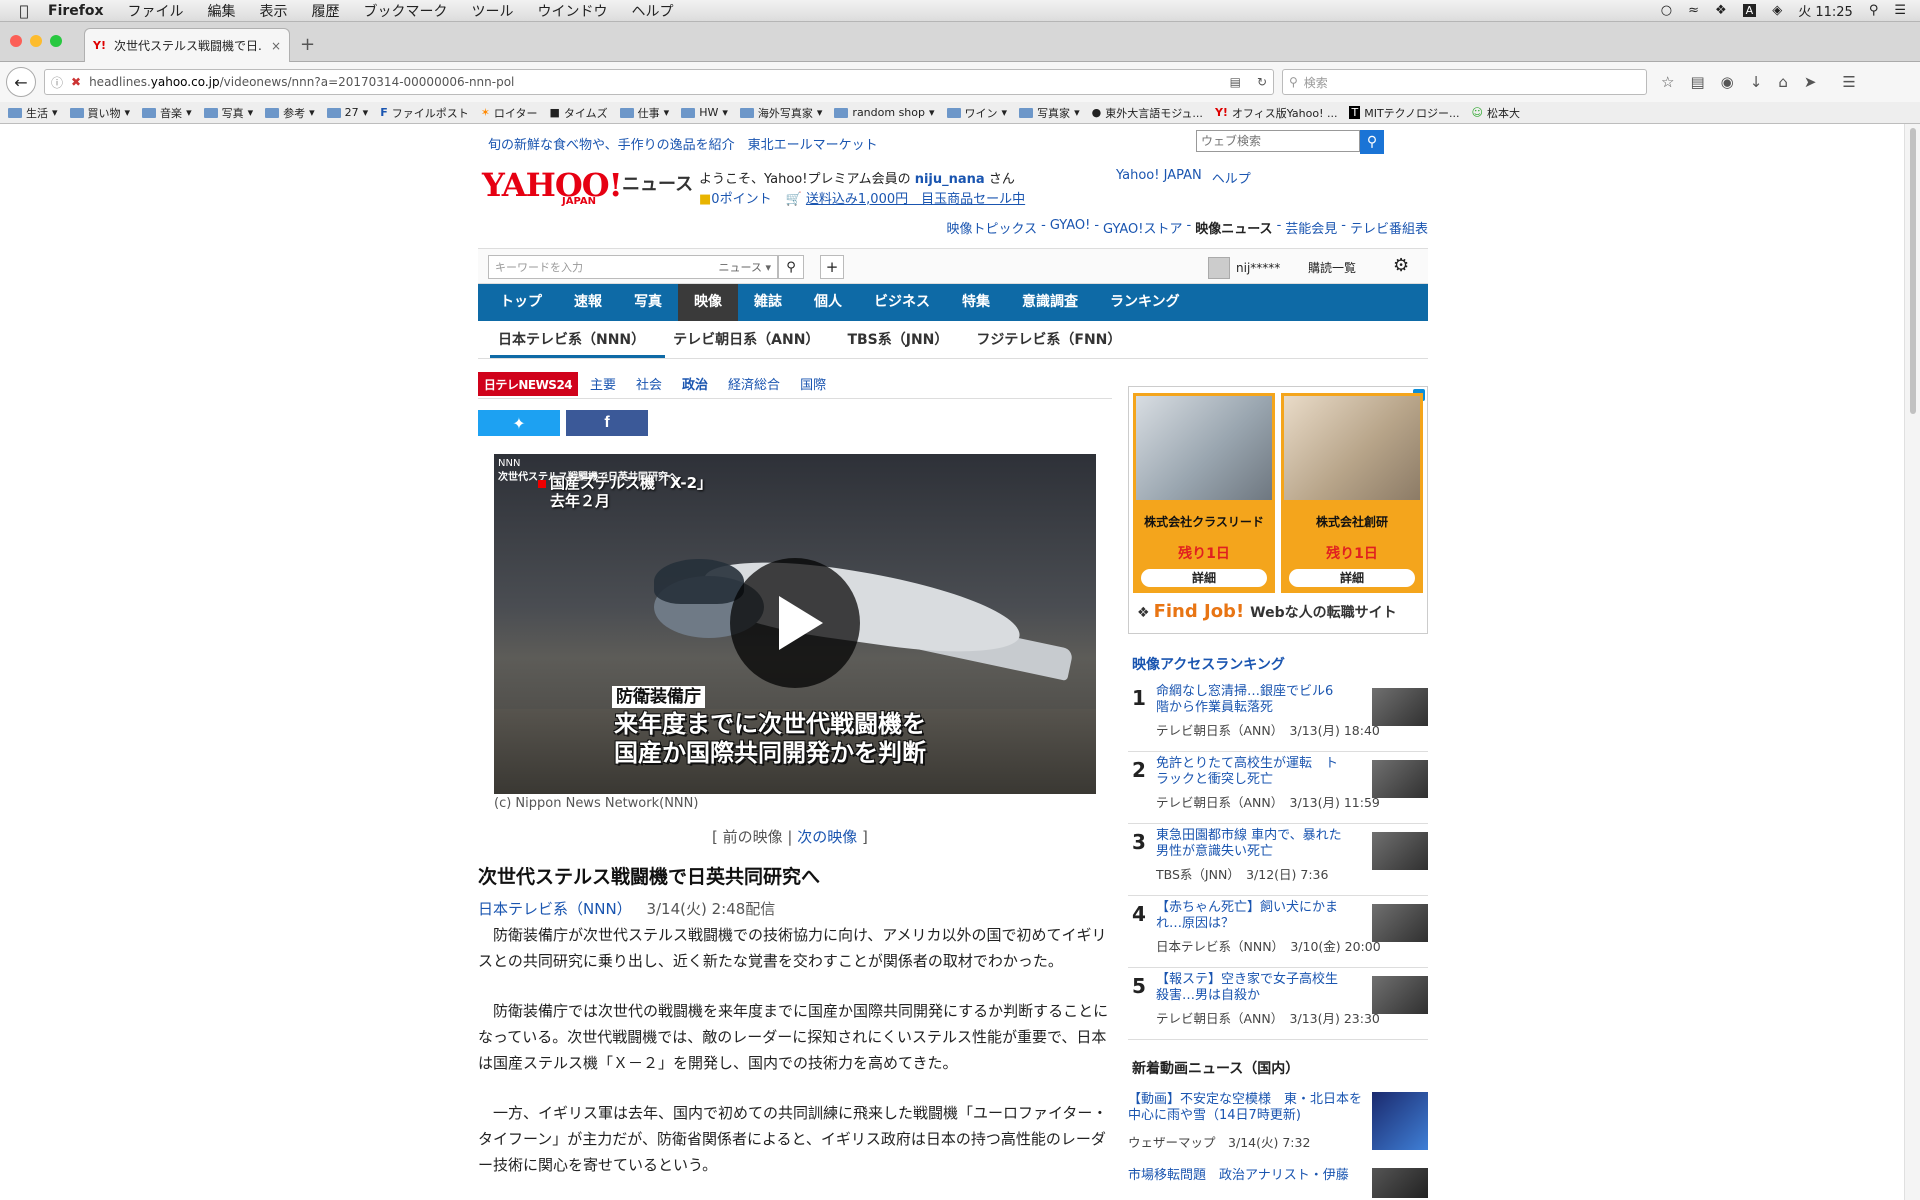 The image size is (1920, 1200). What do you see at coordinates (884, 112) in the screenshot?
I see `bookmark-folder: random shop ▾` at bounding box center [884, 112].